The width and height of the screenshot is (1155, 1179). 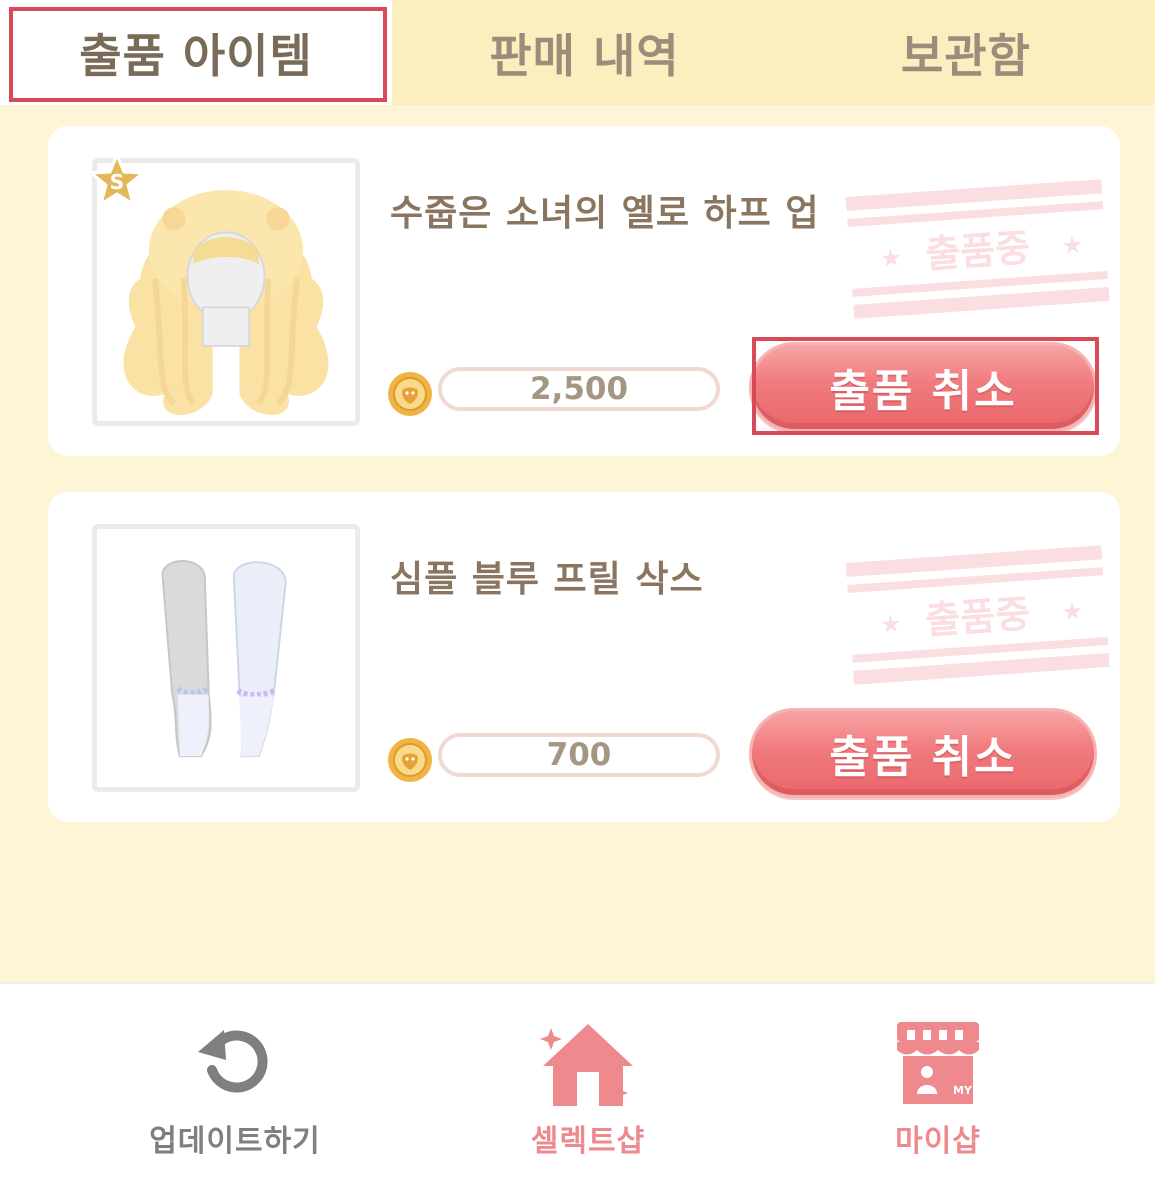 I want to click on item-name: 수줍은 소녀의 옐로 하프 업, so click(x=605, y=213).